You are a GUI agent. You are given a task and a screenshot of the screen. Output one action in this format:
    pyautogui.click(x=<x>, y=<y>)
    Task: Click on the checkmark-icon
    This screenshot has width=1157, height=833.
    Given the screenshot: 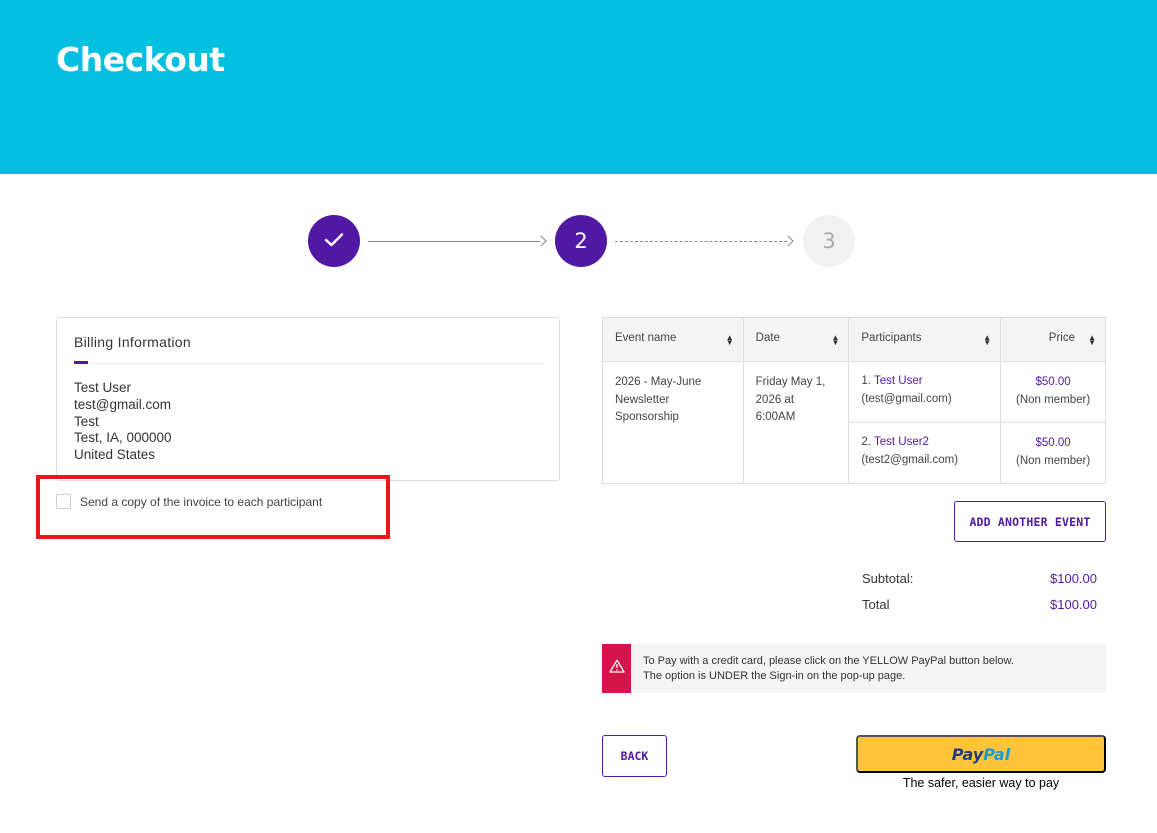 What is the action you would take?
    pyautogui.click(x=334, y=241)
    